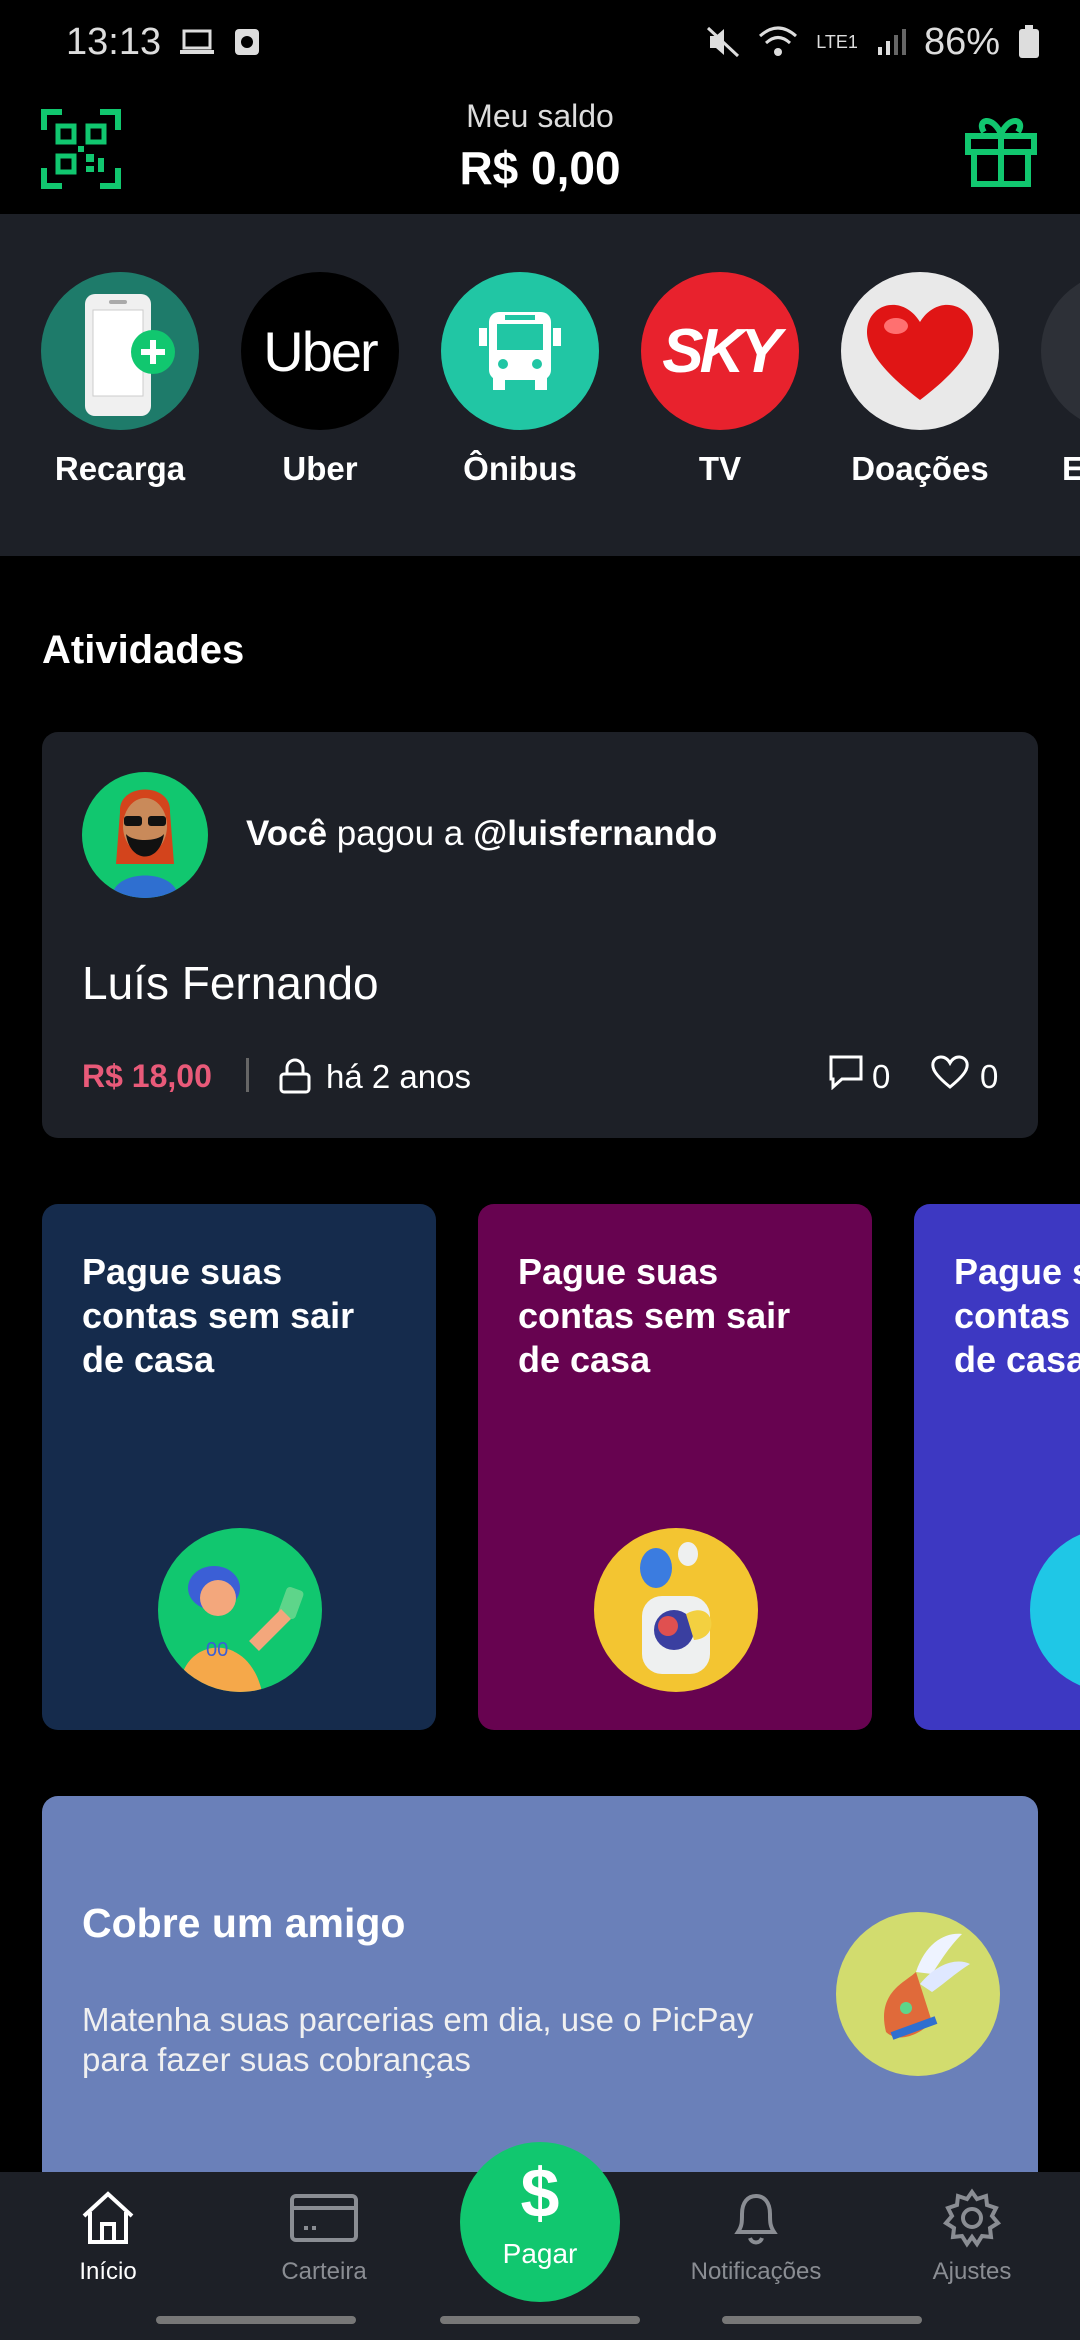  What do you see at coordinates (108, 2271) in the screenshot?
I see `nav-label: Início` at bounding box center [108, 2271].